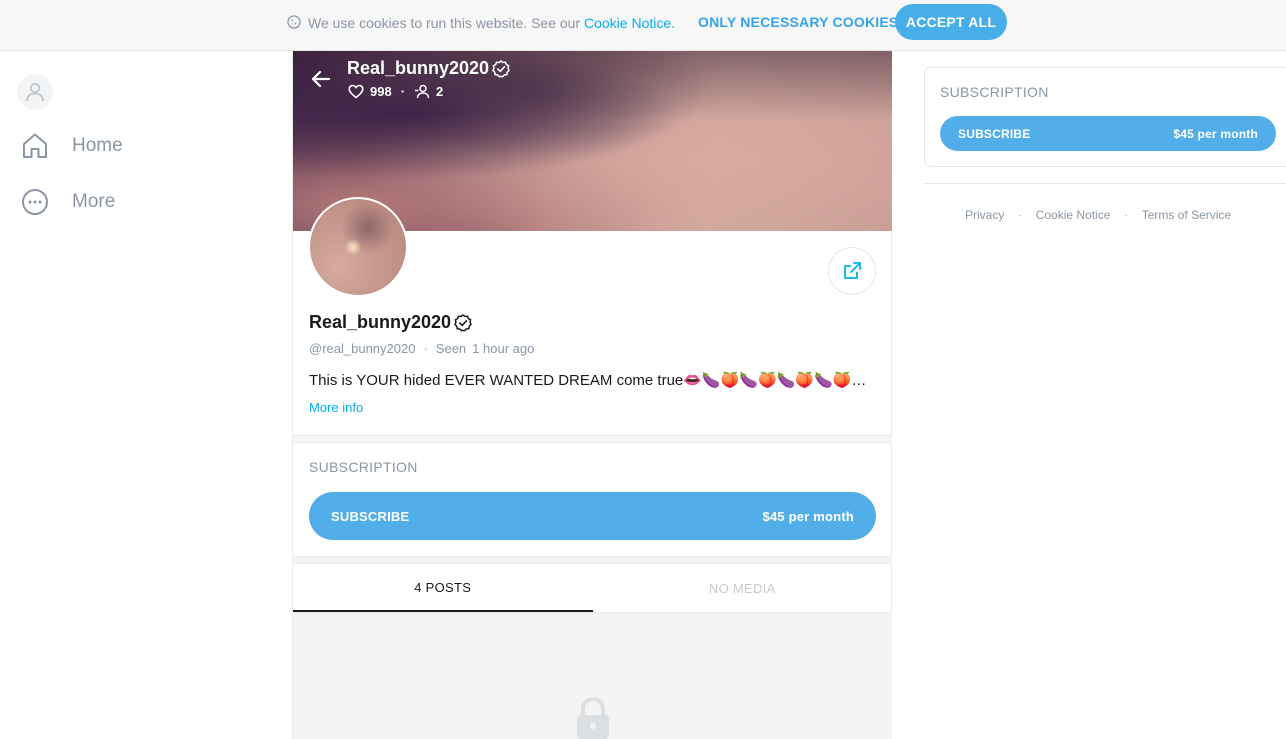  Describe the element at coordinates (994, 92) in the screenshot. I see `right-subscription-title: SUBSCRIPTION` at that location.